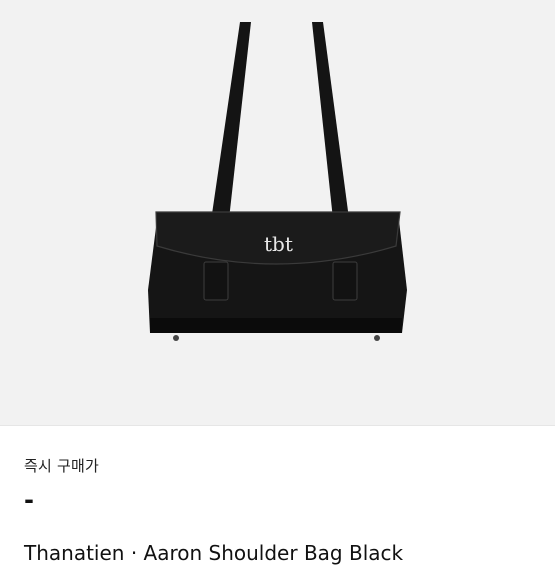  What do you see at coordinates (61, 466) in the screenshot?
I see `buy-now-label: 즉시 구매가` at bounding box center [61, 466].